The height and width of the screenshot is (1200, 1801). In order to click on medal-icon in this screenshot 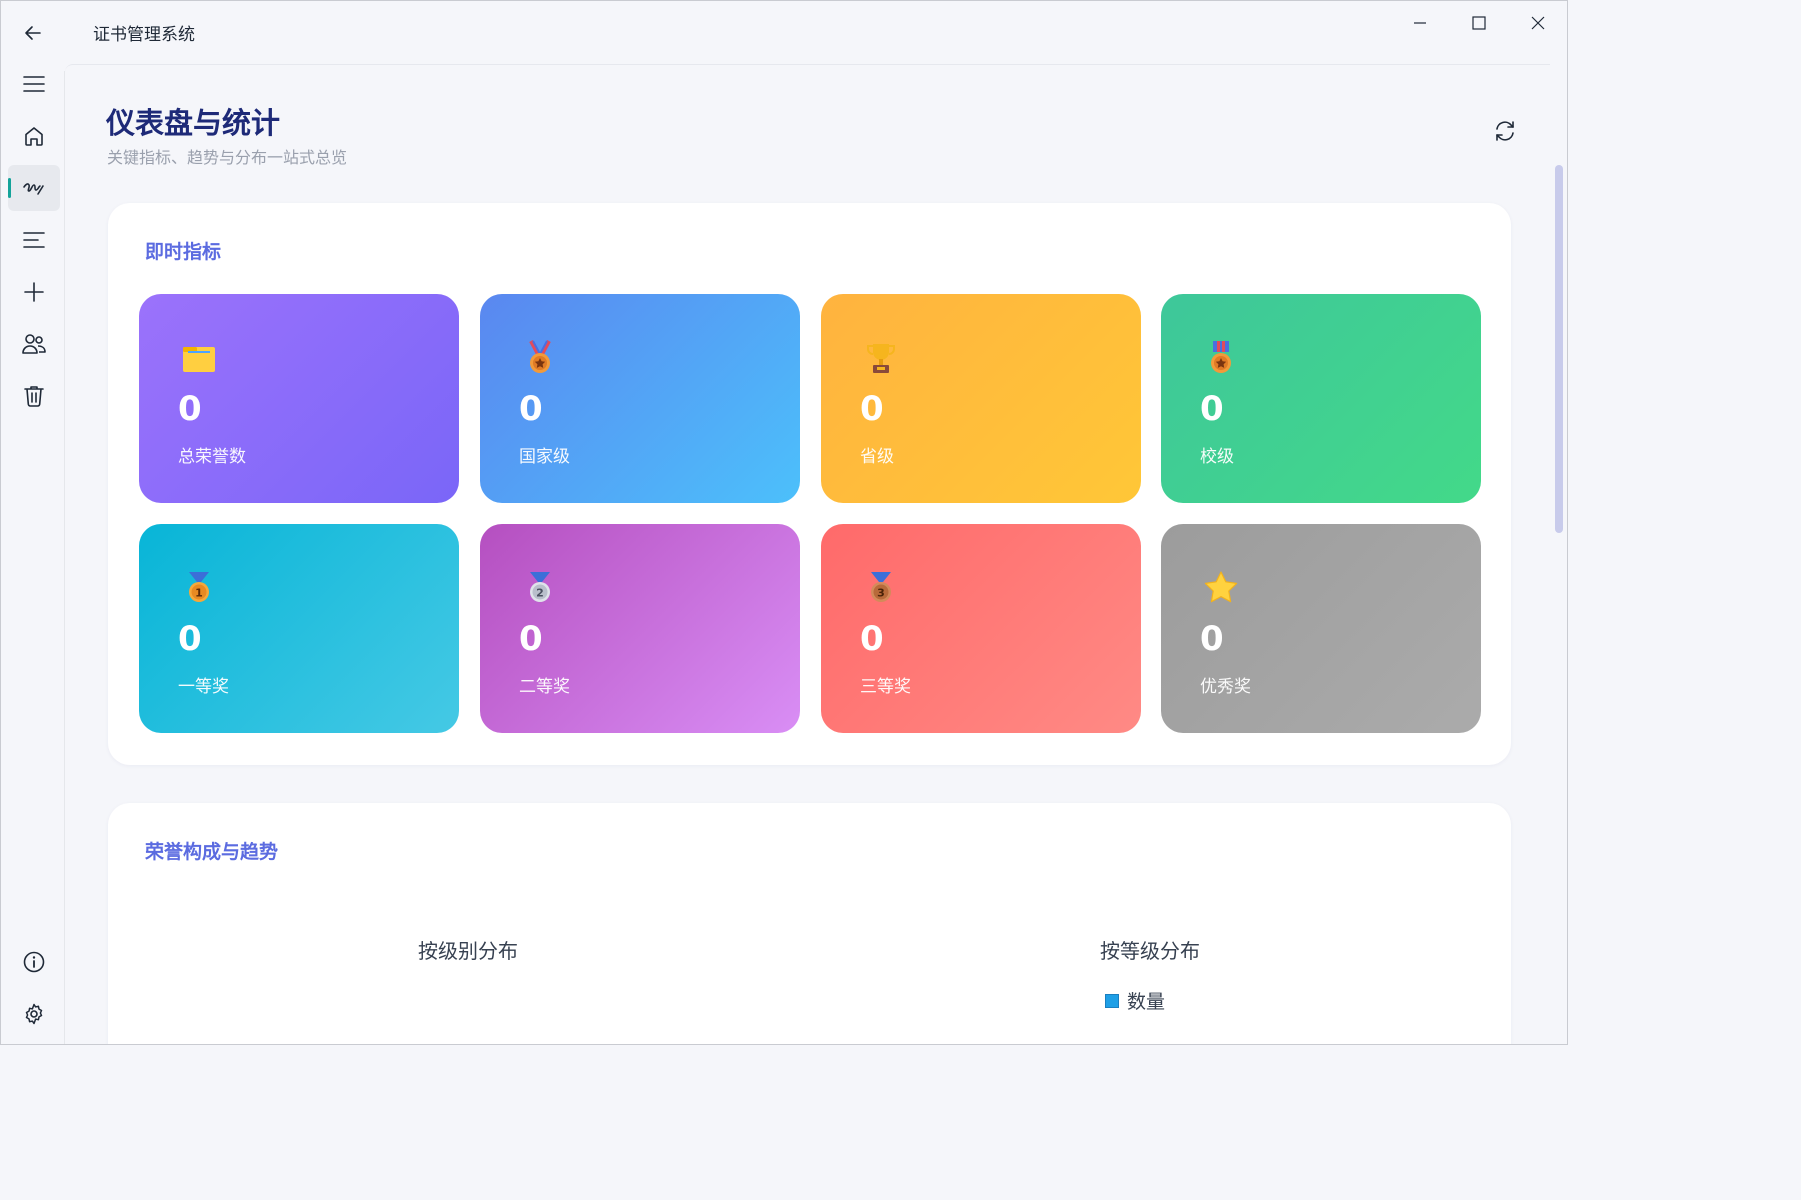, I will do `click(540, 356)`.